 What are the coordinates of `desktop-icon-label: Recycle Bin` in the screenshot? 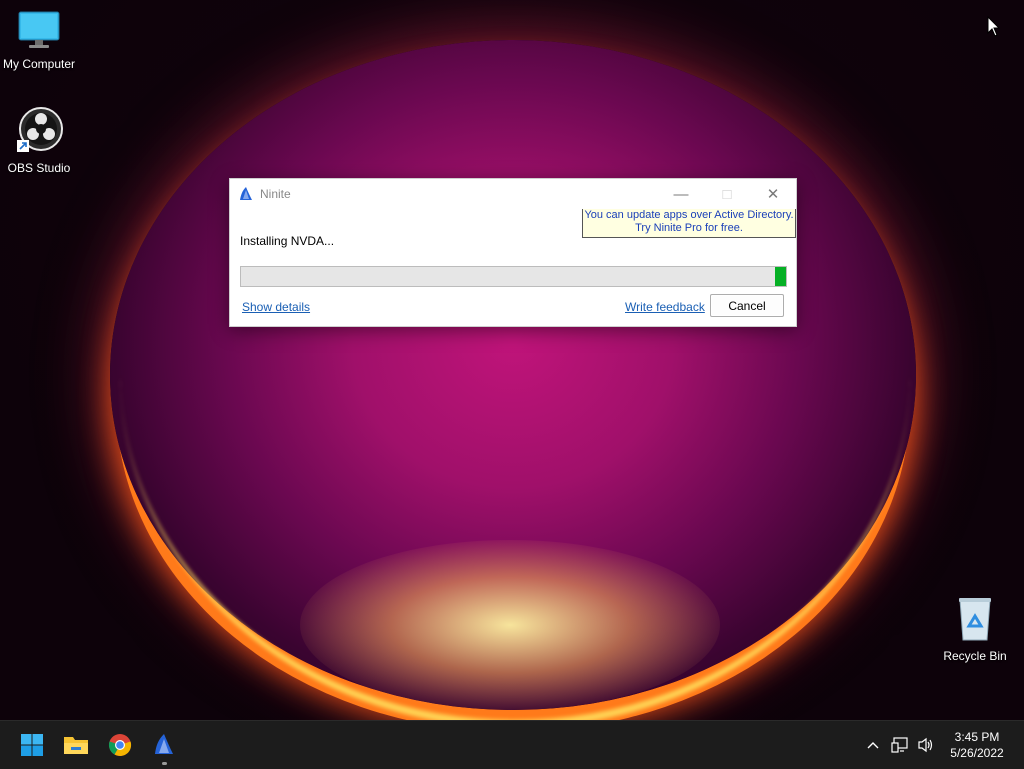 It's located at (975, 656).